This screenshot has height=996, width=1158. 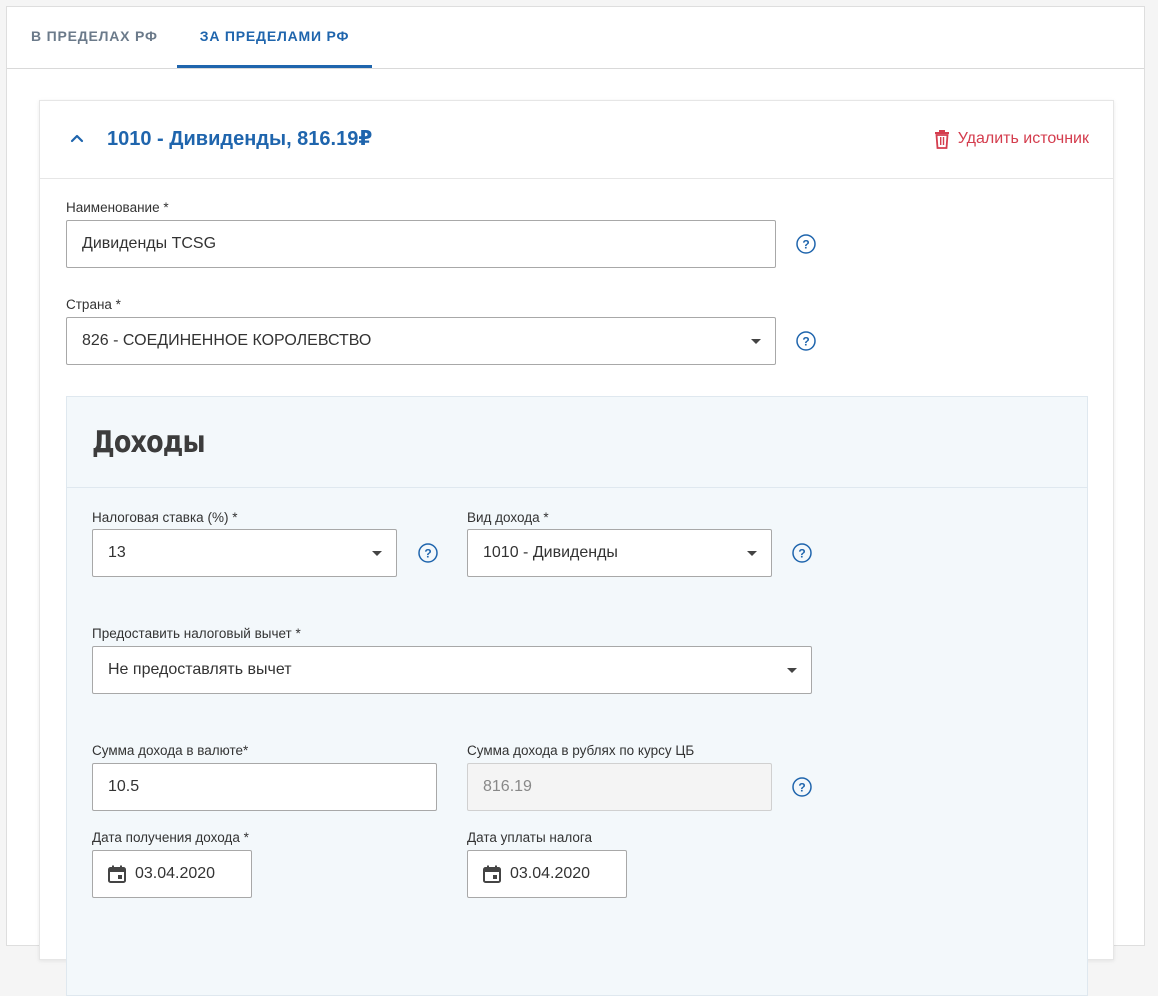 What do you see at coordinates (227, 340) in the screenshot?
I see `country-value: 826 - СОЕДИНЕННОЕ КОРОЛЕВСТВО` at bounding box center [227, 340].